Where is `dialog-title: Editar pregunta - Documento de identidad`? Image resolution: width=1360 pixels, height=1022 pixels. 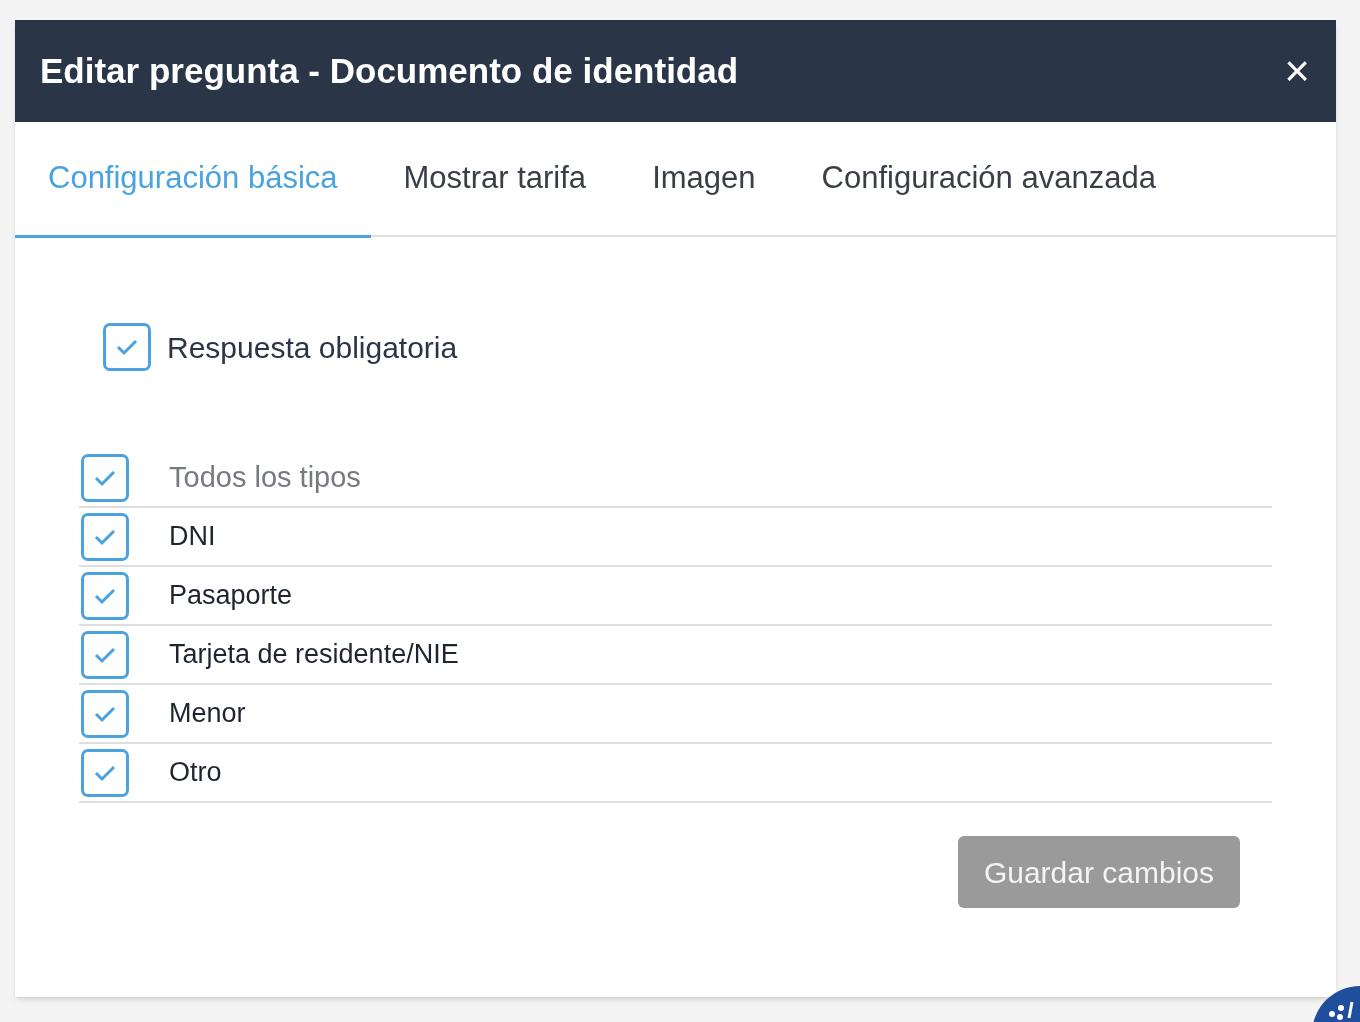 dialog-title: Editar pregunta - Documento de identidad is located at coordinates (389, 70).